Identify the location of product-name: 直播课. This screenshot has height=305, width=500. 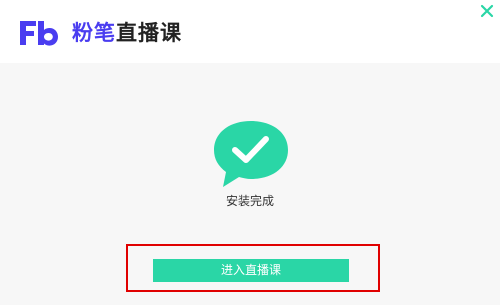
(149, 33).